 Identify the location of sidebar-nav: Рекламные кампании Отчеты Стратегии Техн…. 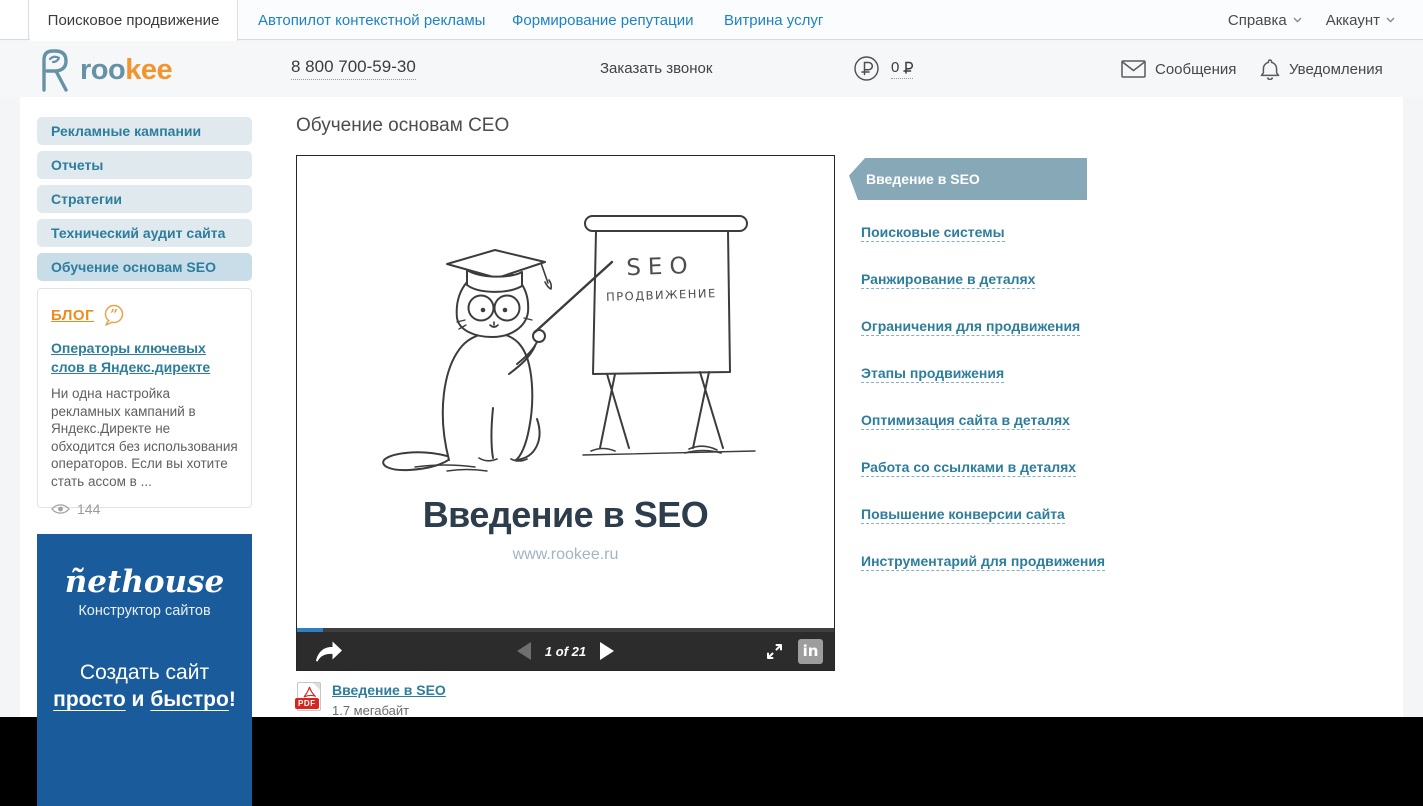
(144, 202).